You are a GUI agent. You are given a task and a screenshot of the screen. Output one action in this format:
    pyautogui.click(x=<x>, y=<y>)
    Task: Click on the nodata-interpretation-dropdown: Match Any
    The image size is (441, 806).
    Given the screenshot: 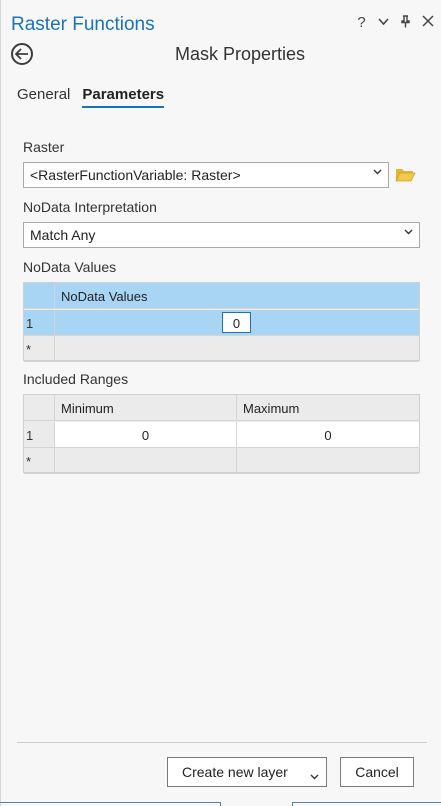 What is the action you would take?
    pyautogui.click(x=221, y=235)
    